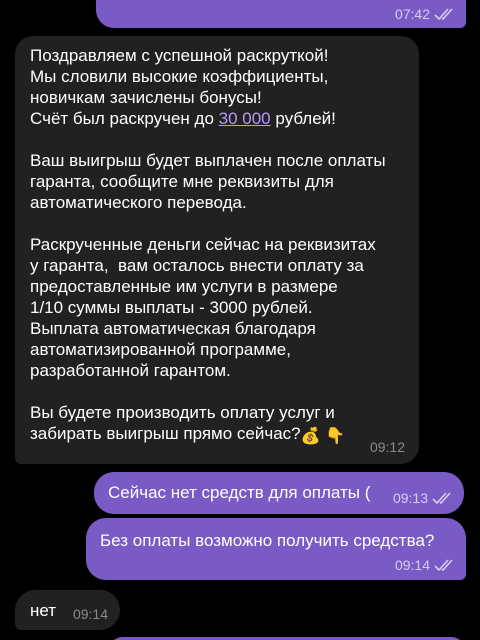 The width and height of the screenshot is (480, 640). I want to click on message-meta: 07:42, so click(425, 14).